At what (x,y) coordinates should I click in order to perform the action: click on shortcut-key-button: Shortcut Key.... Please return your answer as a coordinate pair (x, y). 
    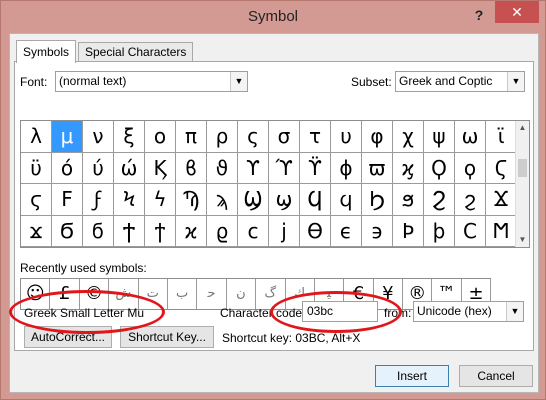
    Looking at the image, I should click on (167, 337).